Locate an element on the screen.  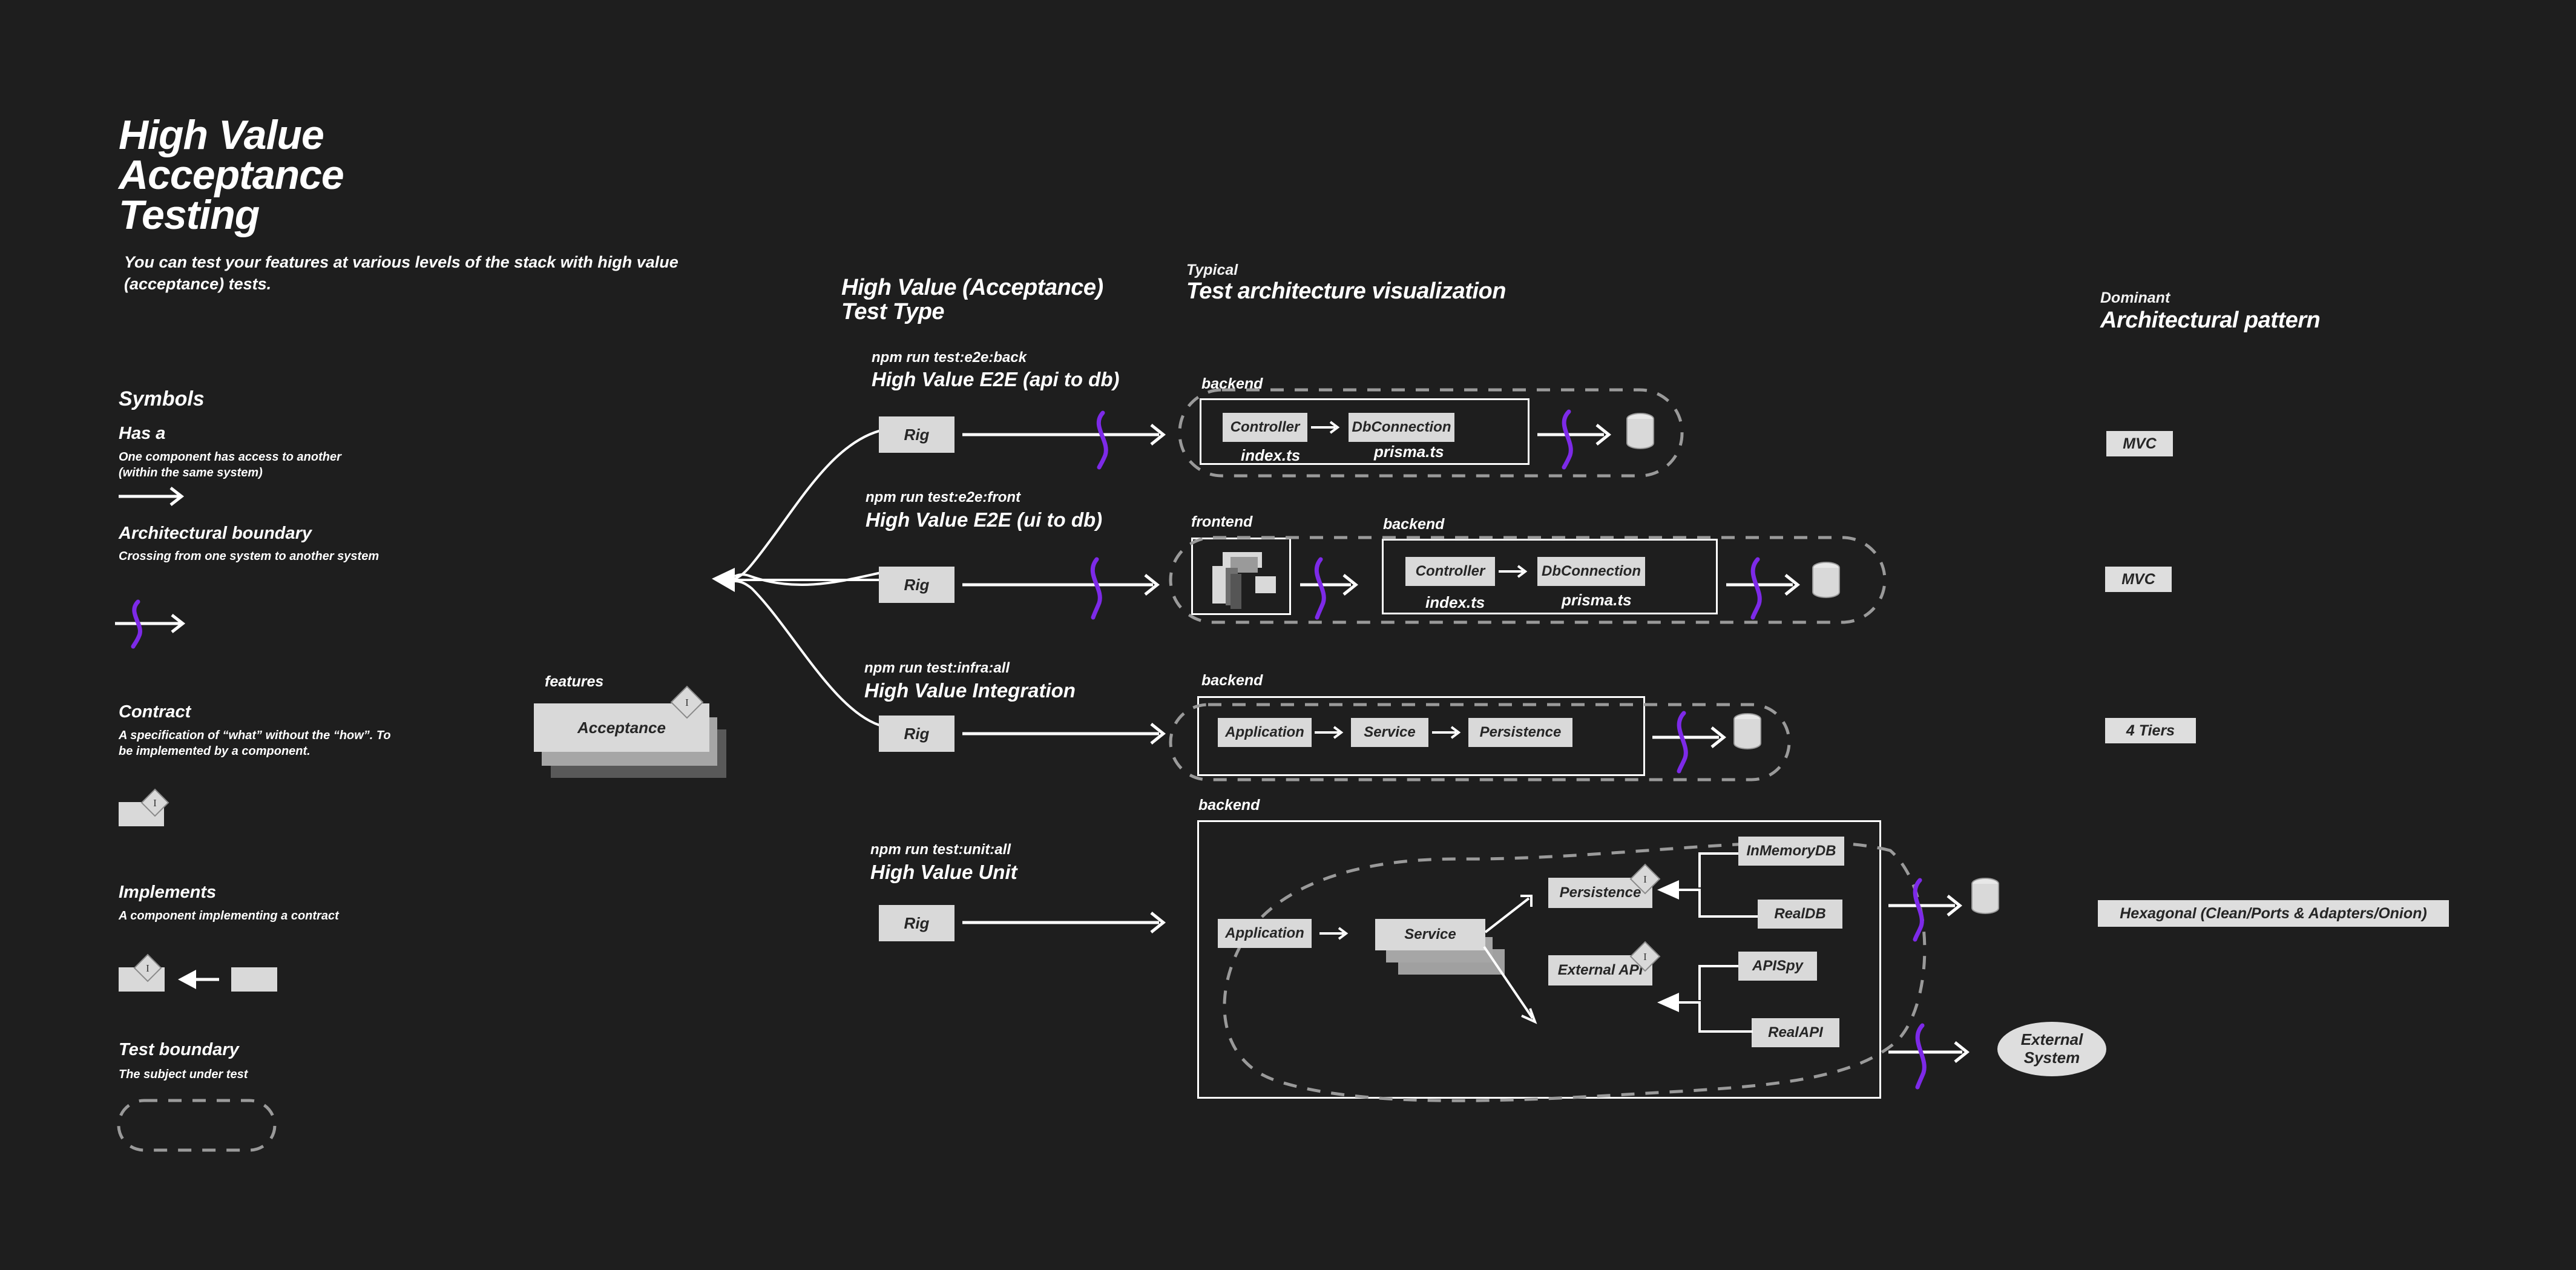
column-header-test-type-line-2: Test Type is located at coordinates (893, 311).